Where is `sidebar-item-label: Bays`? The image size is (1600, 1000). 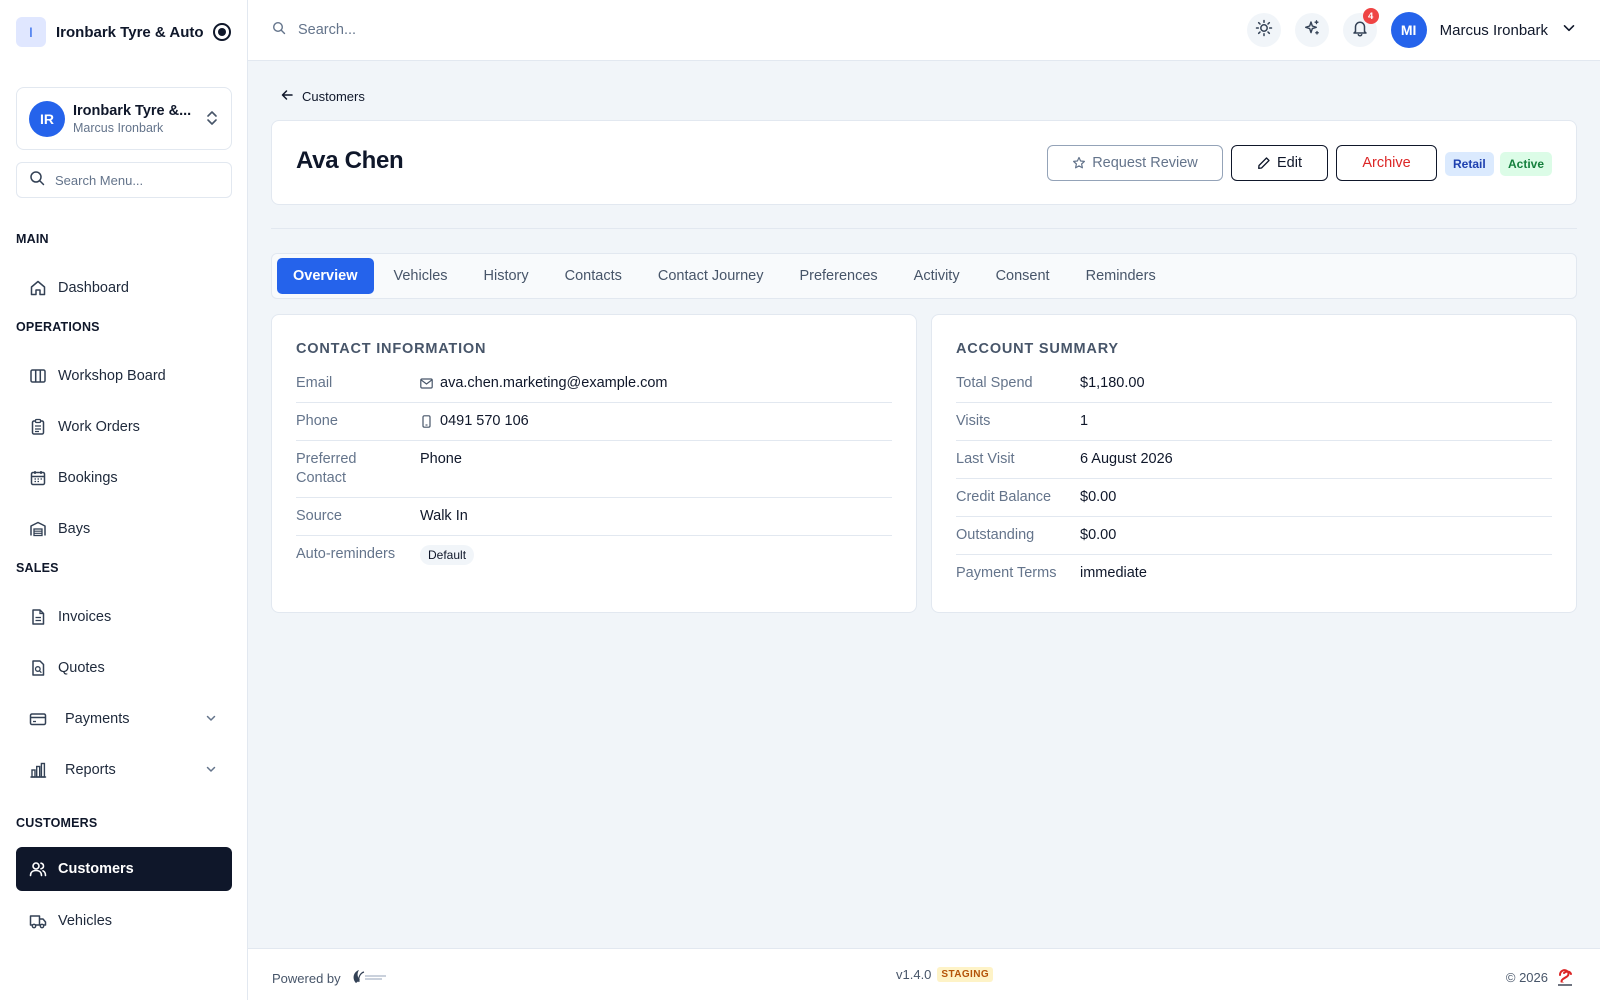 sidebar-item-label: Bays is located at coordinates (74, 529).